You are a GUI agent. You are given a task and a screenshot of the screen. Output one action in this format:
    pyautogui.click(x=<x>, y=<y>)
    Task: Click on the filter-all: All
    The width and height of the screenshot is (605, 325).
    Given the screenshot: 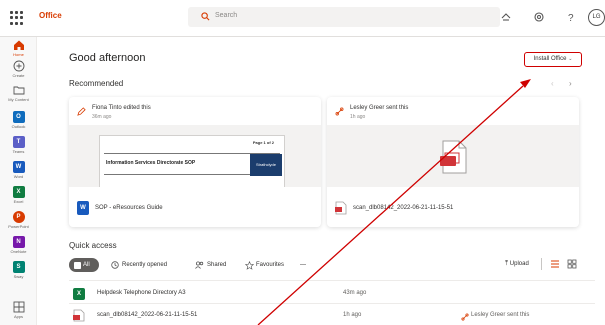 What is the action you would take?
    pyautogui.click(x=84, y=265)
    